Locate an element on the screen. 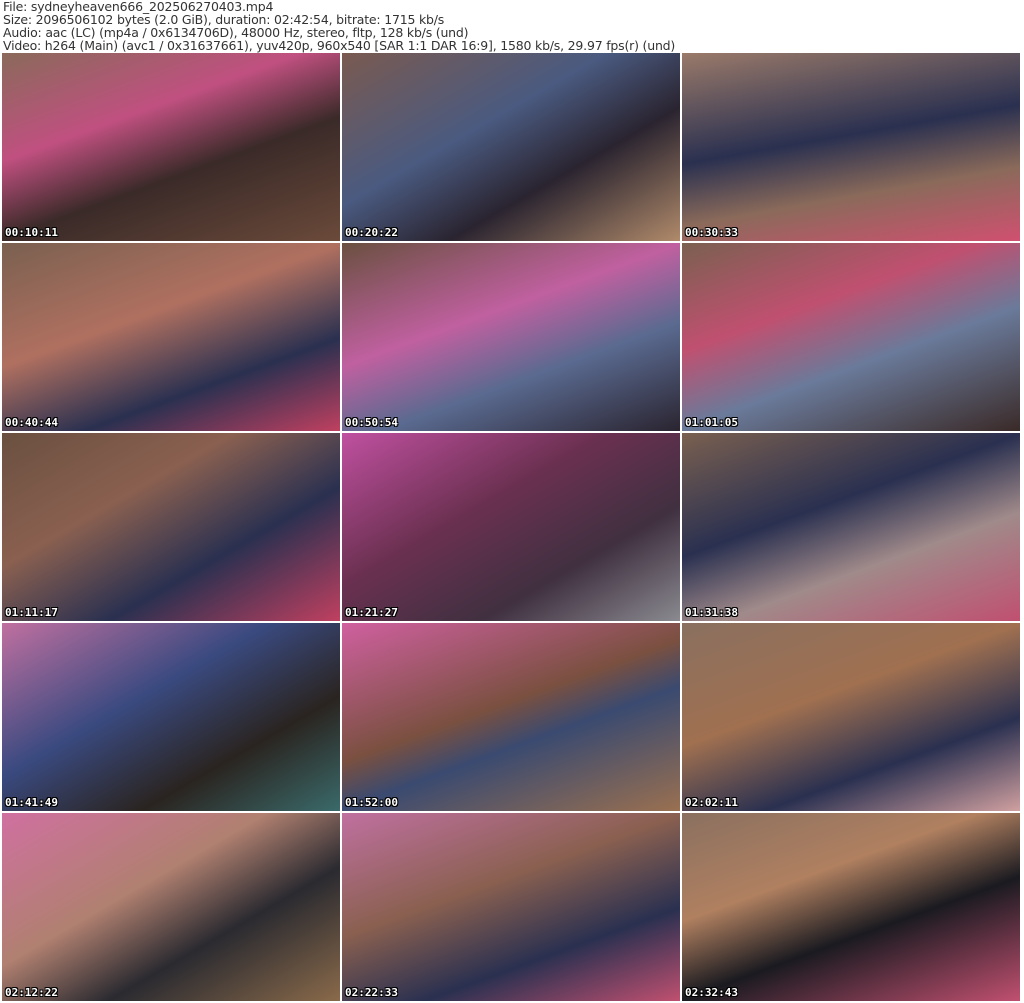 Image resolution: width=1024 pixels, height=1003 pixels. thumbnail-timestamp: 01:01:05 is located at coordinates (711, 422).